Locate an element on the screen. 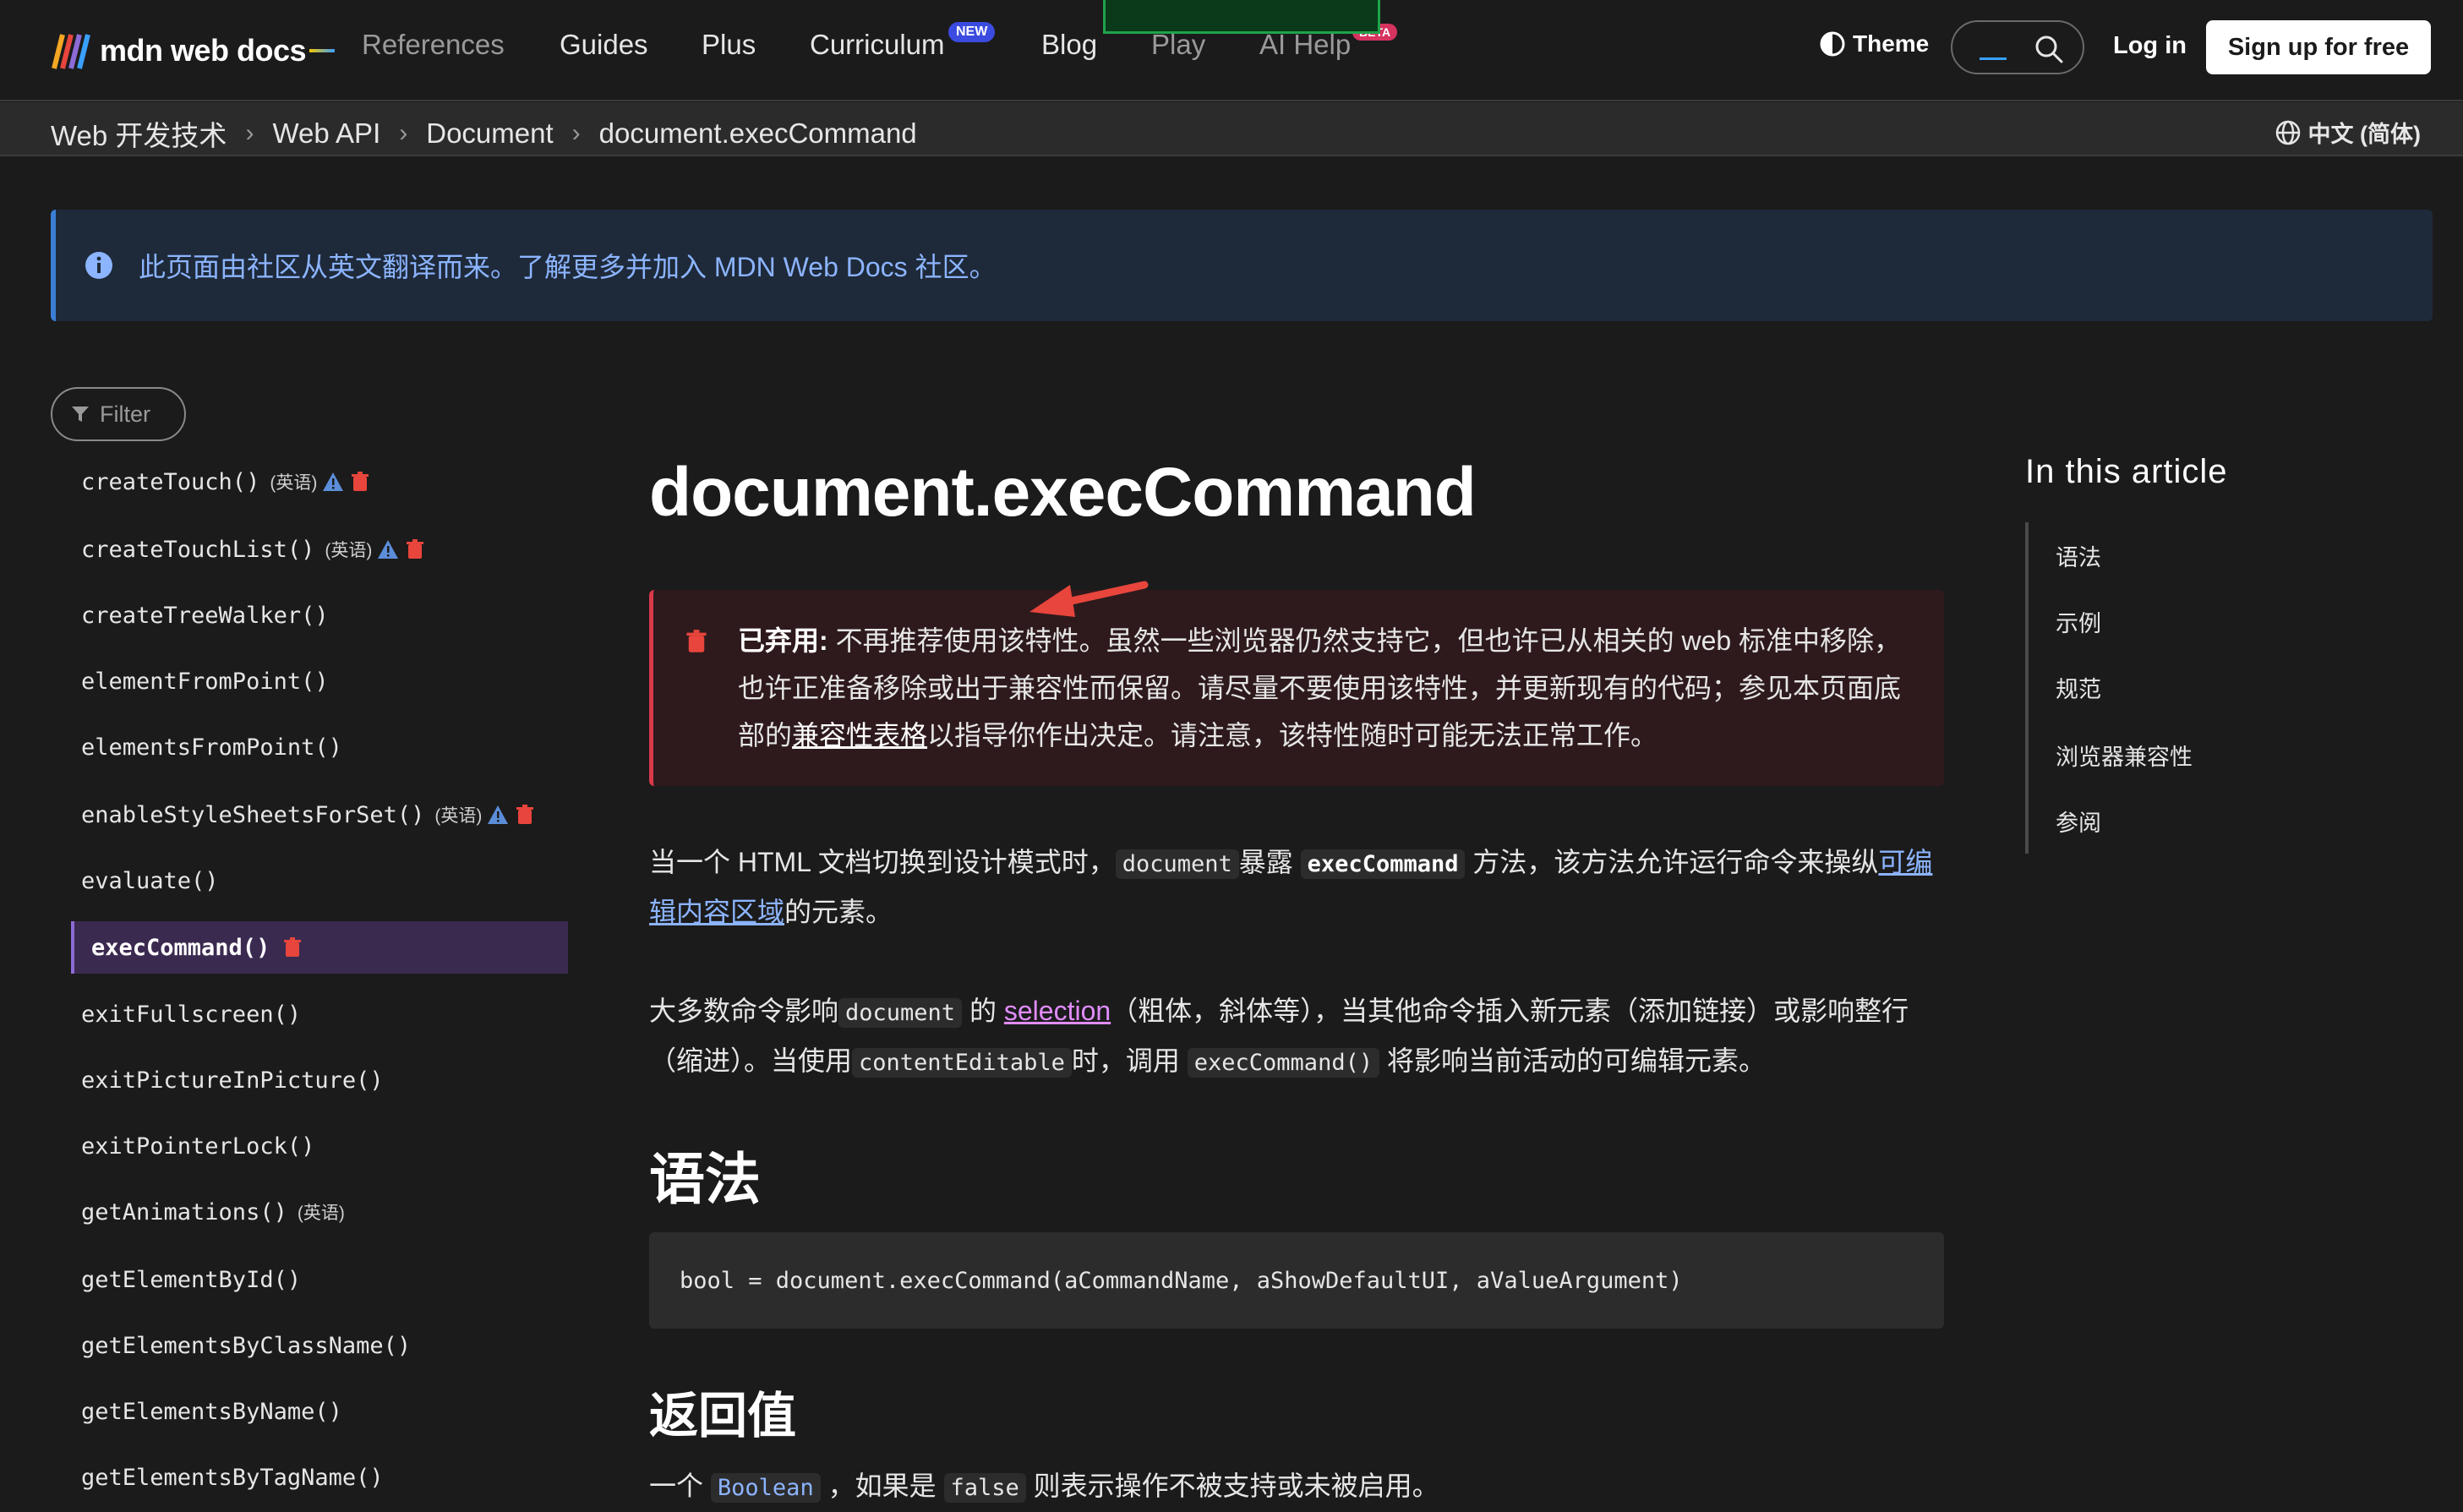 The image size is (2463, 1512). overlay-popup is located at coordinates (1241, 17).